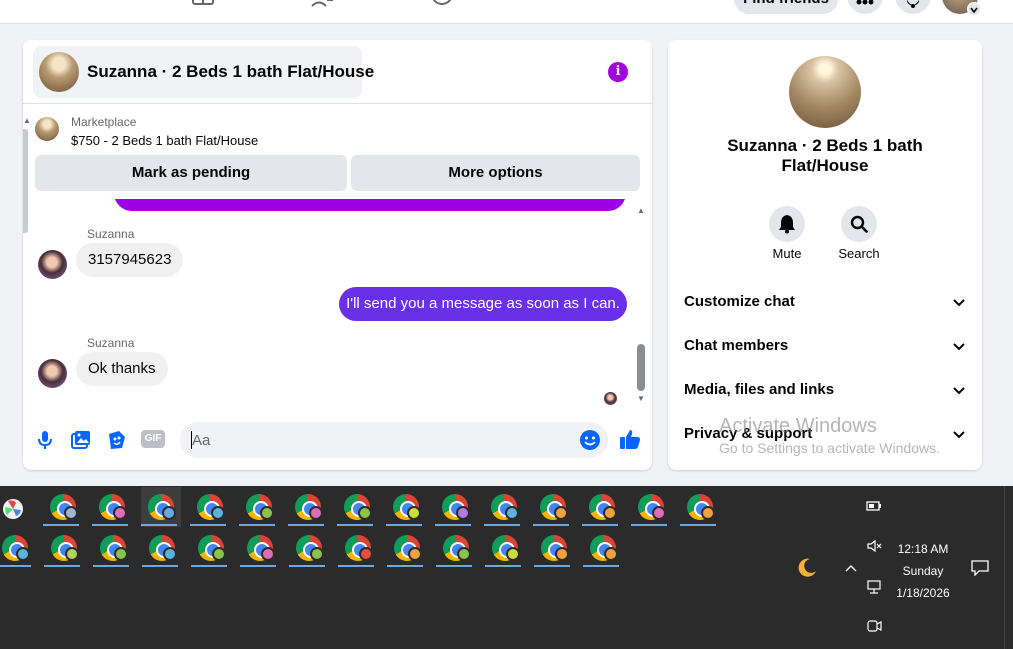  What do you see at coordinates (13, 509) in the screenshot?
I see `app-fan-icon` at bounding box center [13, 509].